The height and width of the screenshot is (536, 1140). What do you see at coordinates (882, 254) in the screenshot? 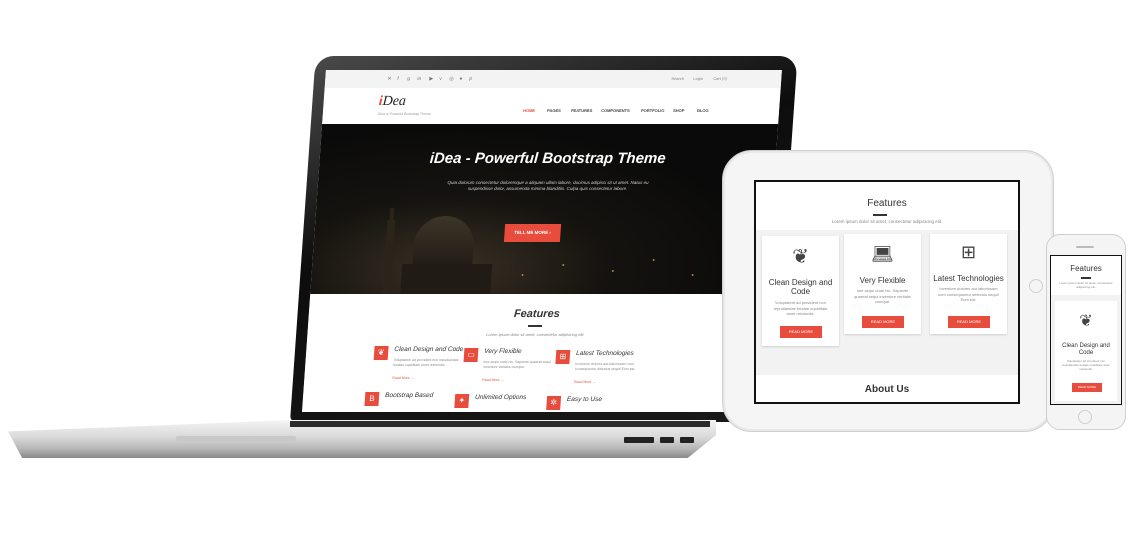
I see `laptop-icon: 💻︎` at bounding box center [882, 254].